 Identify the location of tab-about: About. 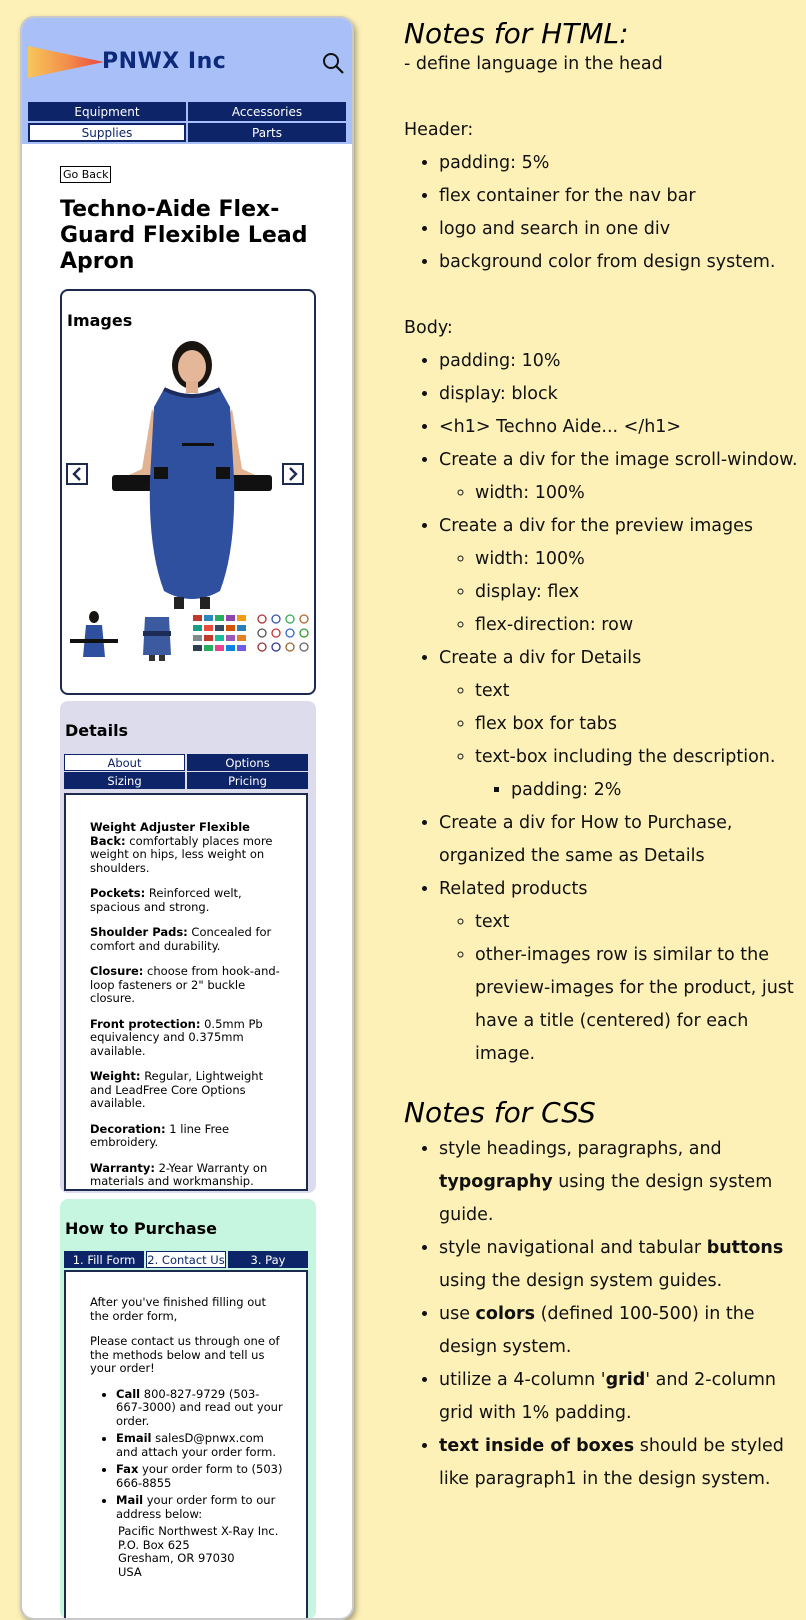
(124, 762).